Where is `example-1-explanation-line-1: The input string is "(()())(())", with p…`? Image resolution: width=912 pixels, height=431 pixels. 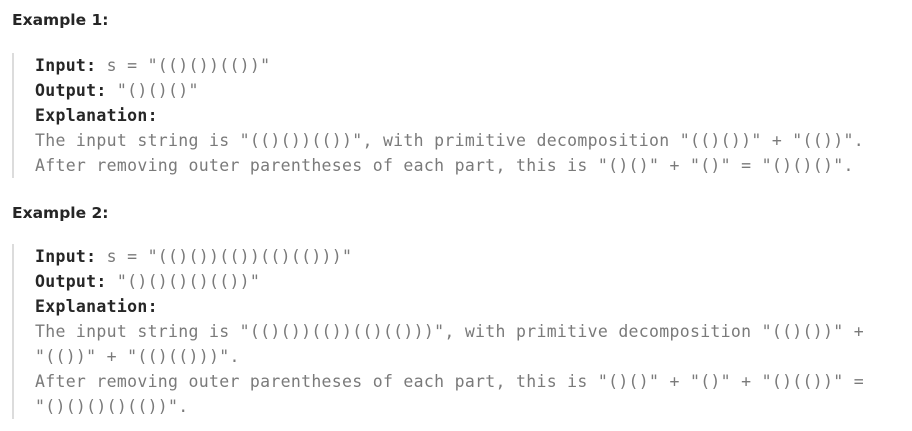
example-1-explanation-line-1: The input string is "(()())(())", with p… is located at coordinates (449, 140).